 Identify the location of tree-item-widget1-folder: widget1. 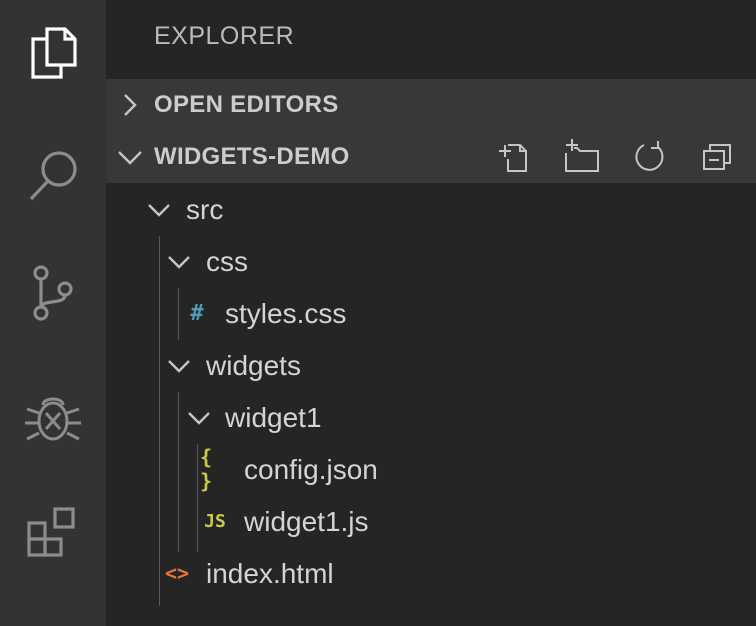
(431, 418).